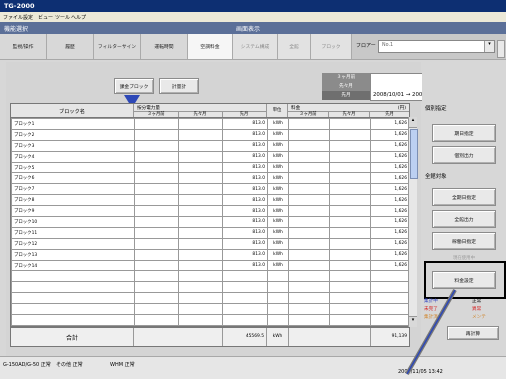 The image size is (506, 379). What do you see at coordinates (479, 317) in the screenshot?
I see `legend-value-3: メンテ` at bounding box center [479, 317].